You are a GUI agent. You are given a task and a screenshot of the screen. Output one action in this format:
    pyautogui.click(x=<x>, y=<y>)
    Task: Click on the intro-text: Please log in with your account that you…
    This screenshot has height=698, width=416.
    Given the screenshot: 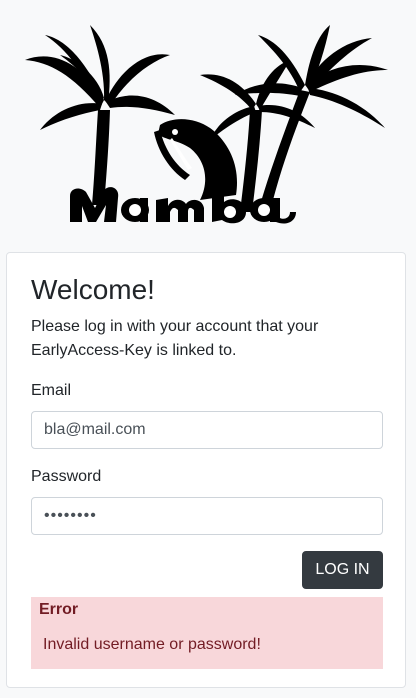 What is the action you would take?
    pyautogui.click(x=175, y=338)
    